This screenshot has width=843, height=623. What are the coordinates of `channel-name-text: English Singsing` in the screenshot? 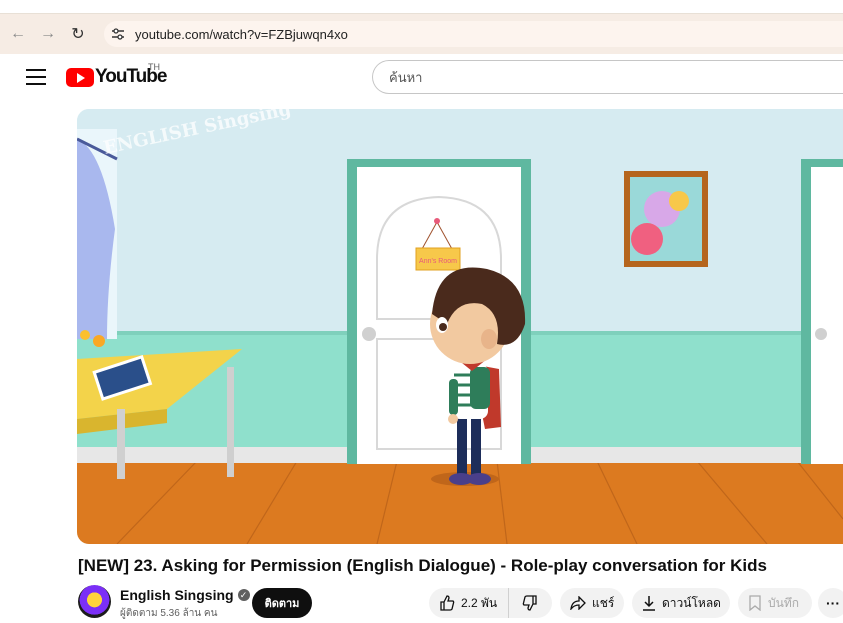 It's located at (177, 595).